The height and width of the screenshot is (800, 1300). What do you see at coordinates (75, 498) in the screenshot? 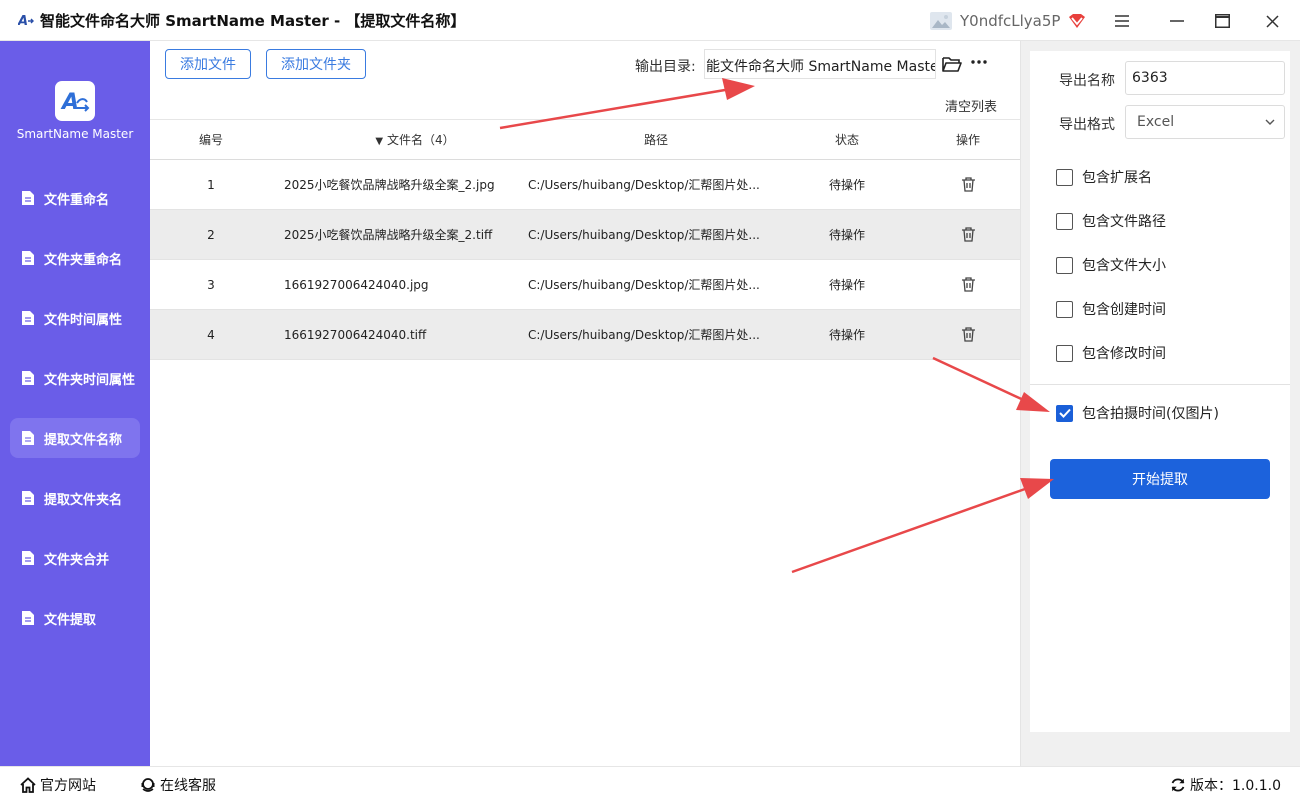
I see `sidebar-item-extract-foldername: 提取文件夹名` at bounding box center [75, 498].